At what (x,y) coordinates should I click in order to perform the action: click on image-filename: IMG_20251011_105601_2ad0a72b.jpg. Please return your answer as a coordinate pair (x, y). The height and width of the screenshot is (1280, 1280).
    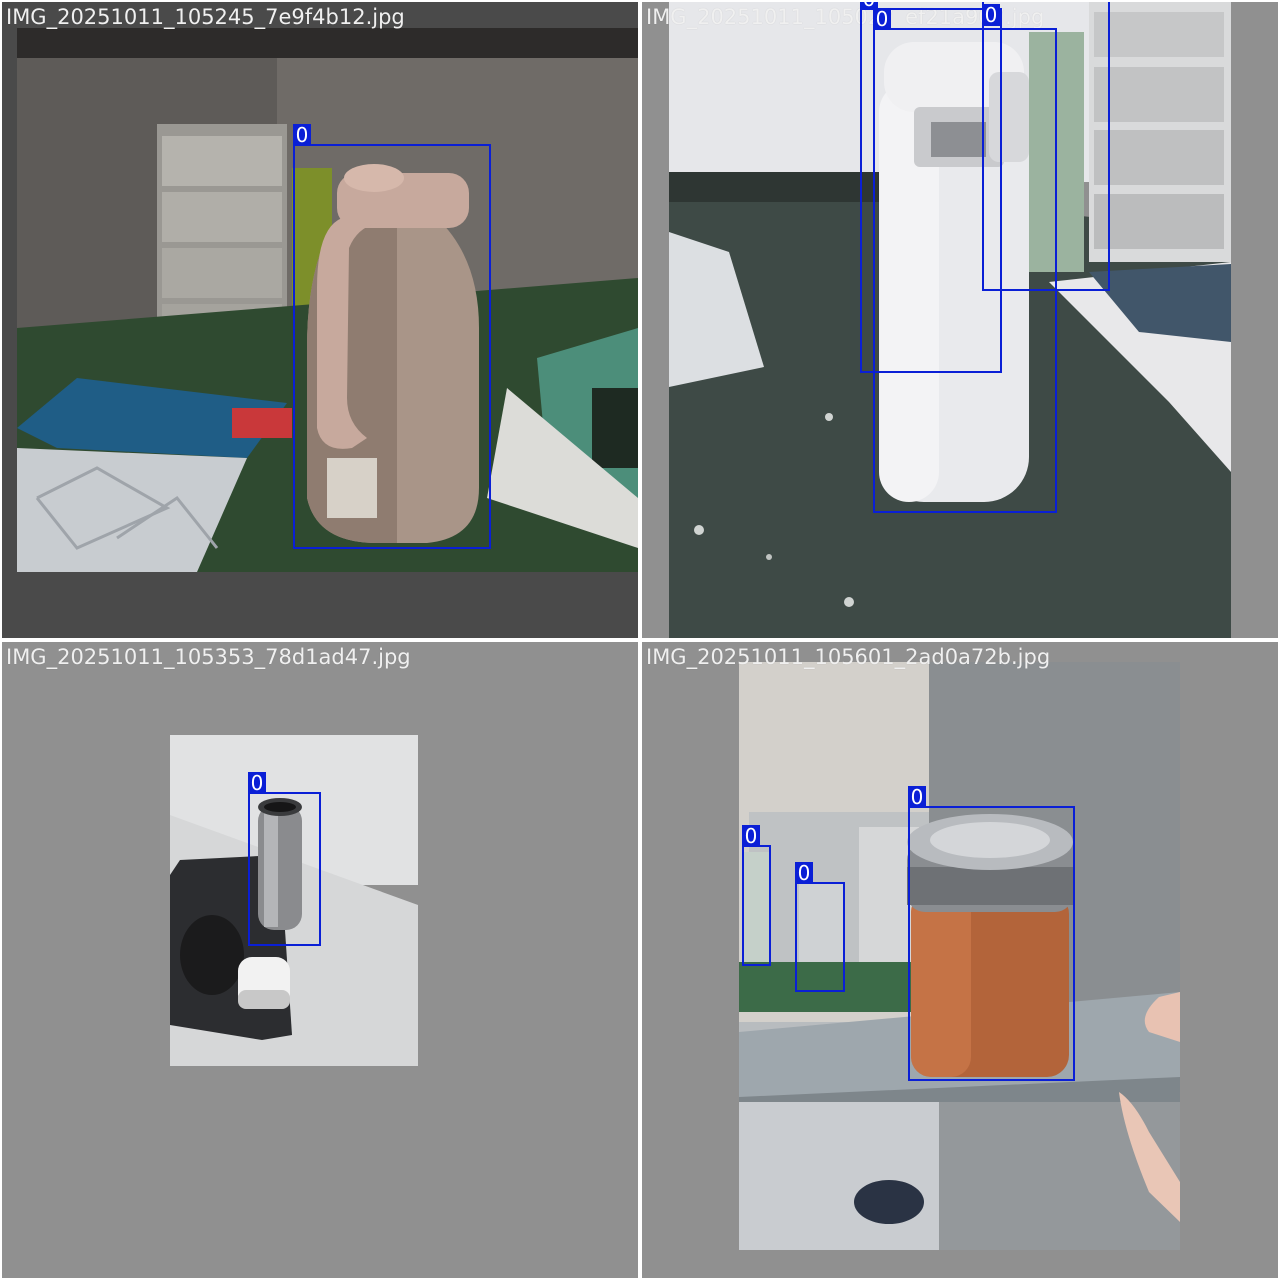
    Looking at the image, I should click on (848, 657).